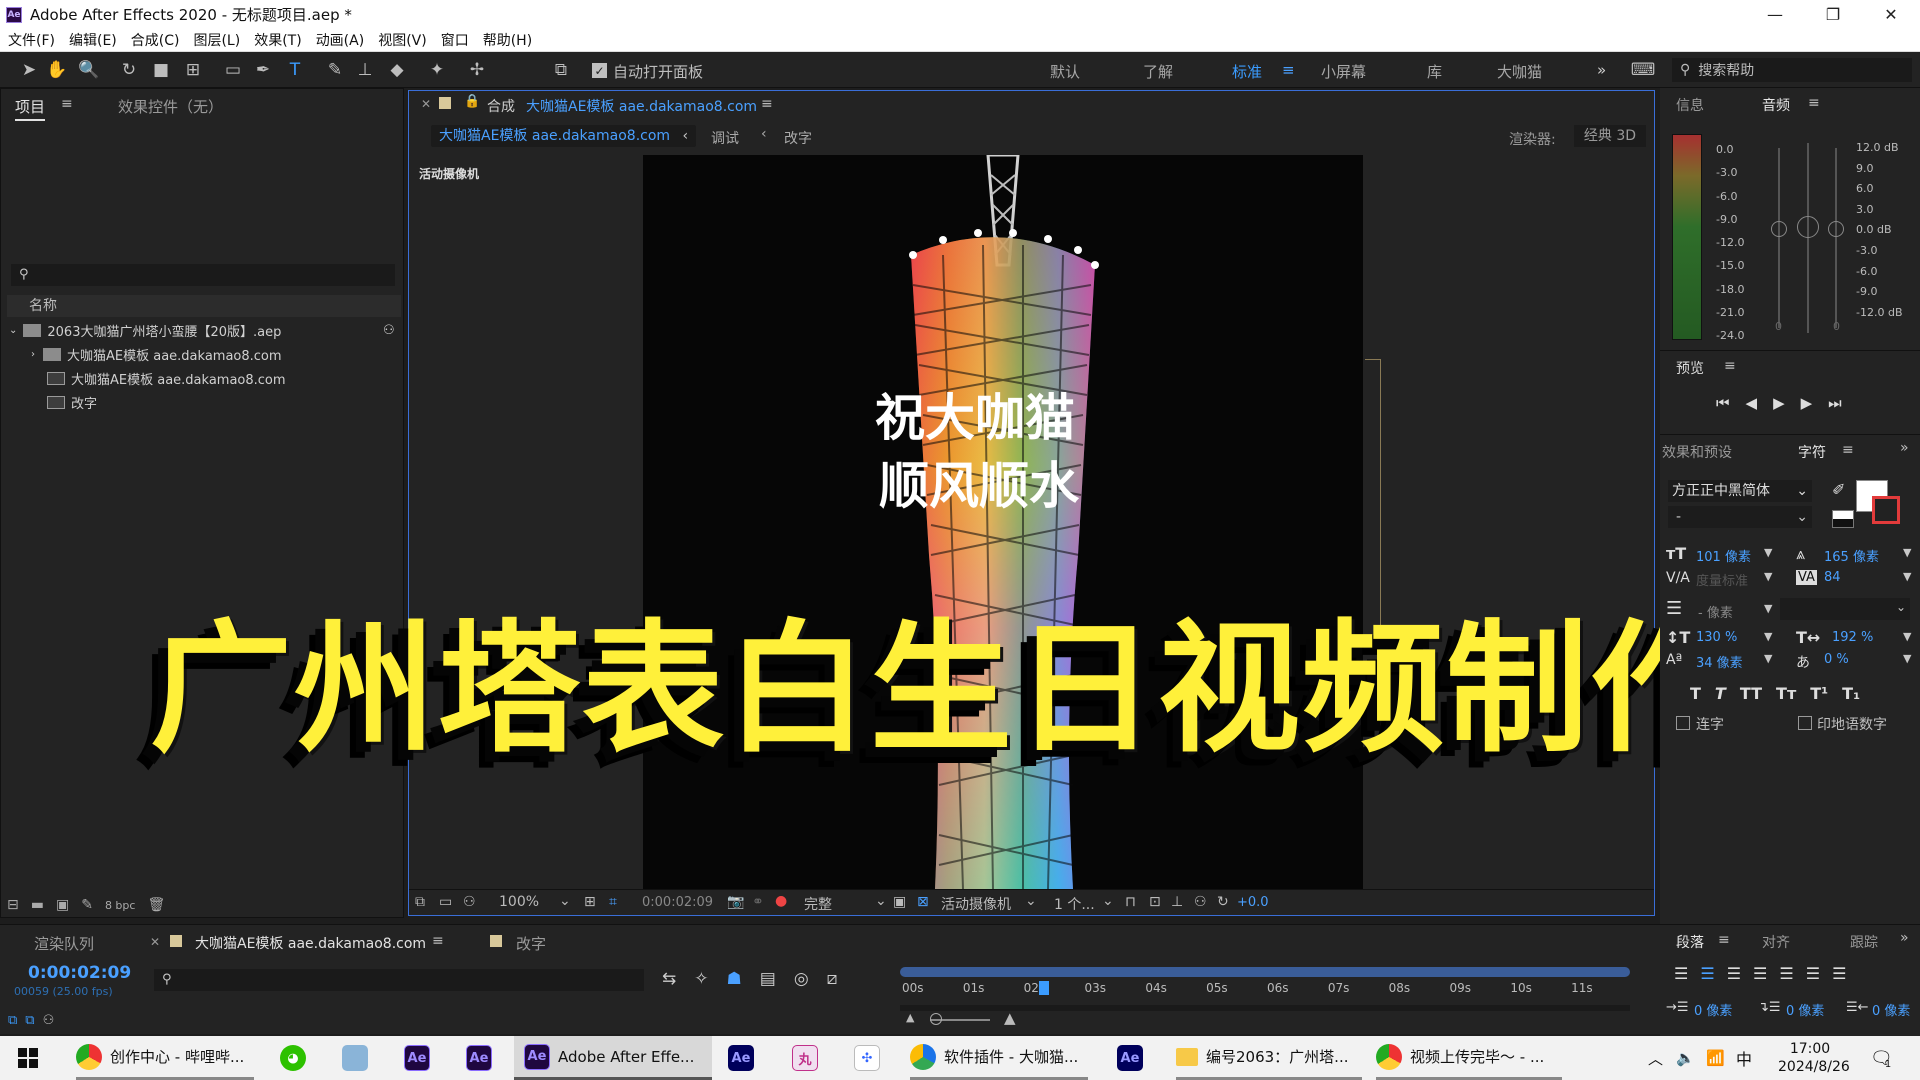 This screenshot has width=1920, height=1080. I want to click on comp-tab-name: 大咖猫AE模板 aae.dakamao8.com, so click(641, 106).